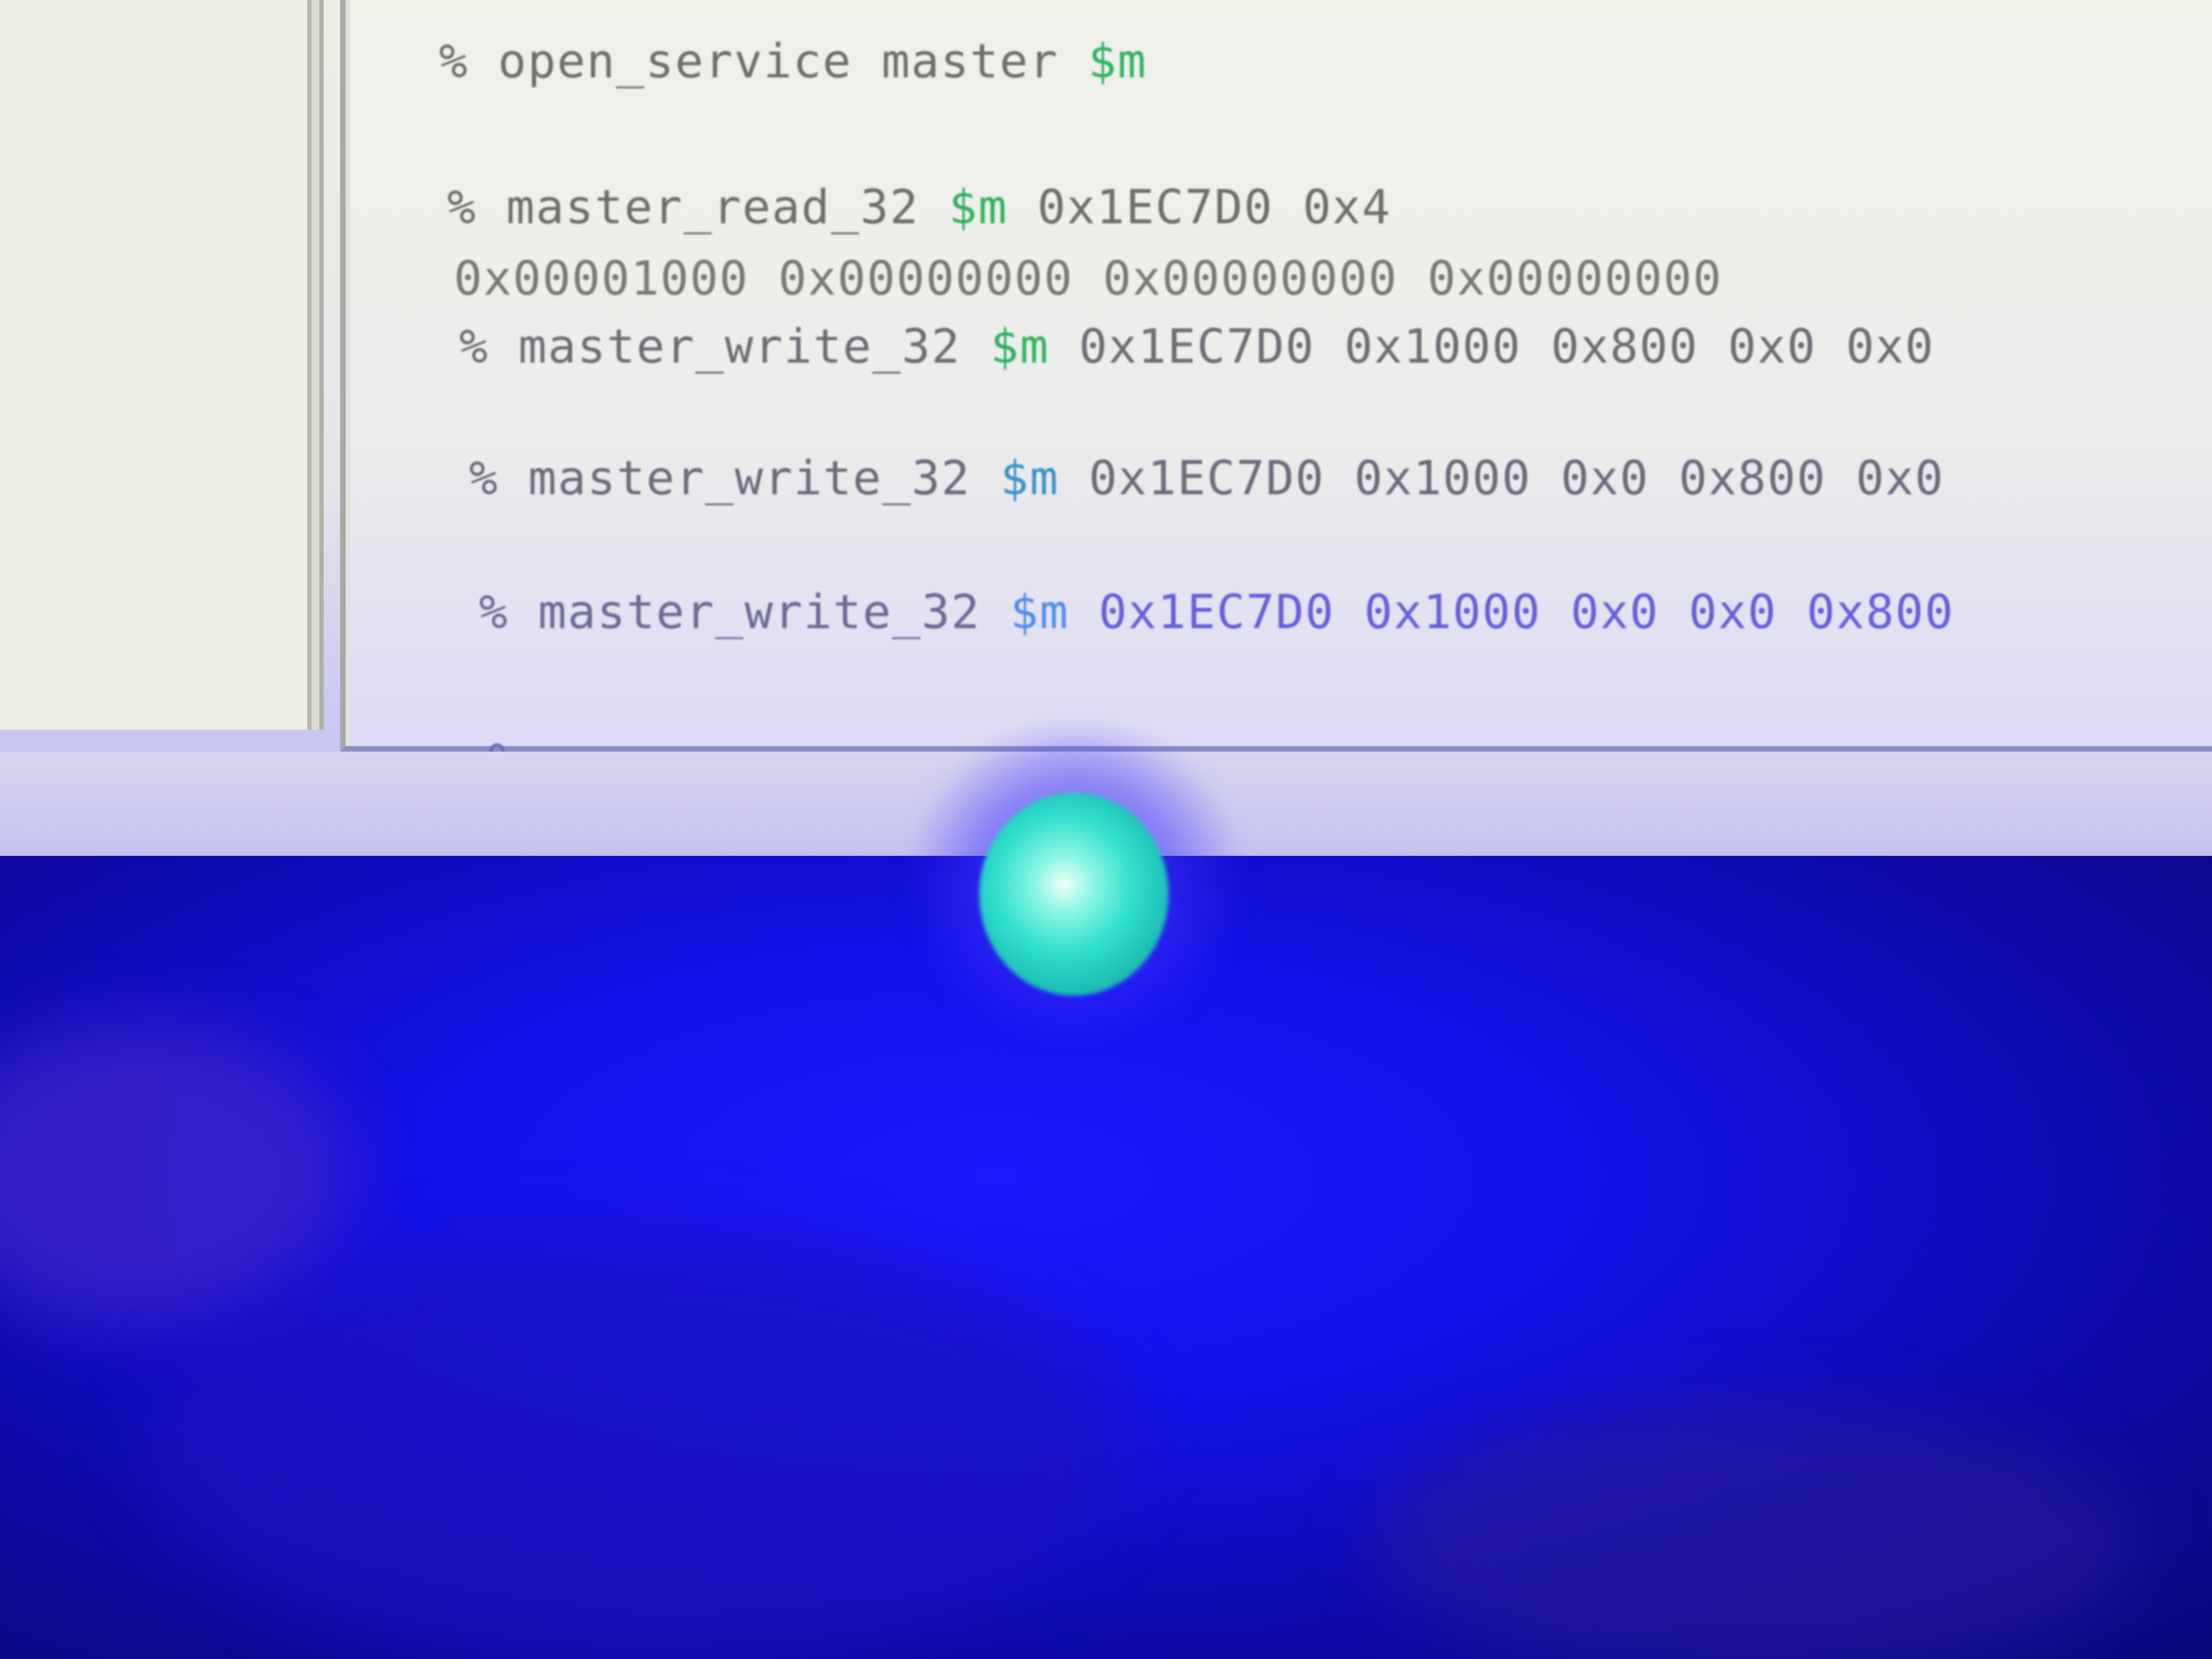 The image size is (2212, 1659). What do you see at coordinates (176, 1174) in the screenshot?
I see `finger-blur` at bounding box center [176, 1174].